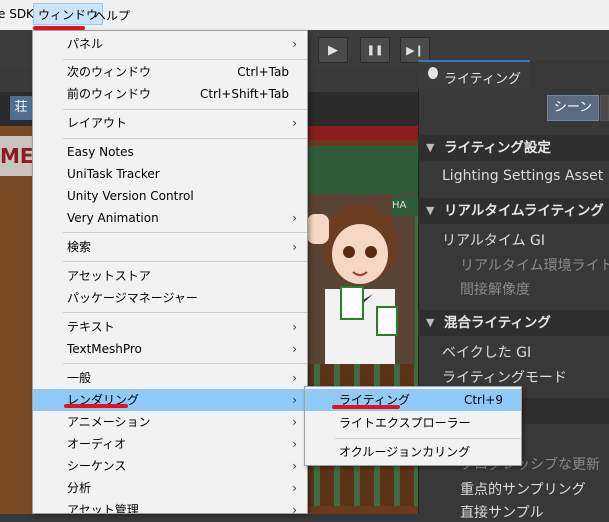 Image resolution: width=609 pixels, height=522 pixels. What do you see at coordinates (405, 206) in the screenshot?
I see `scene-sign-right: HA` at bounding box center [405, 206].